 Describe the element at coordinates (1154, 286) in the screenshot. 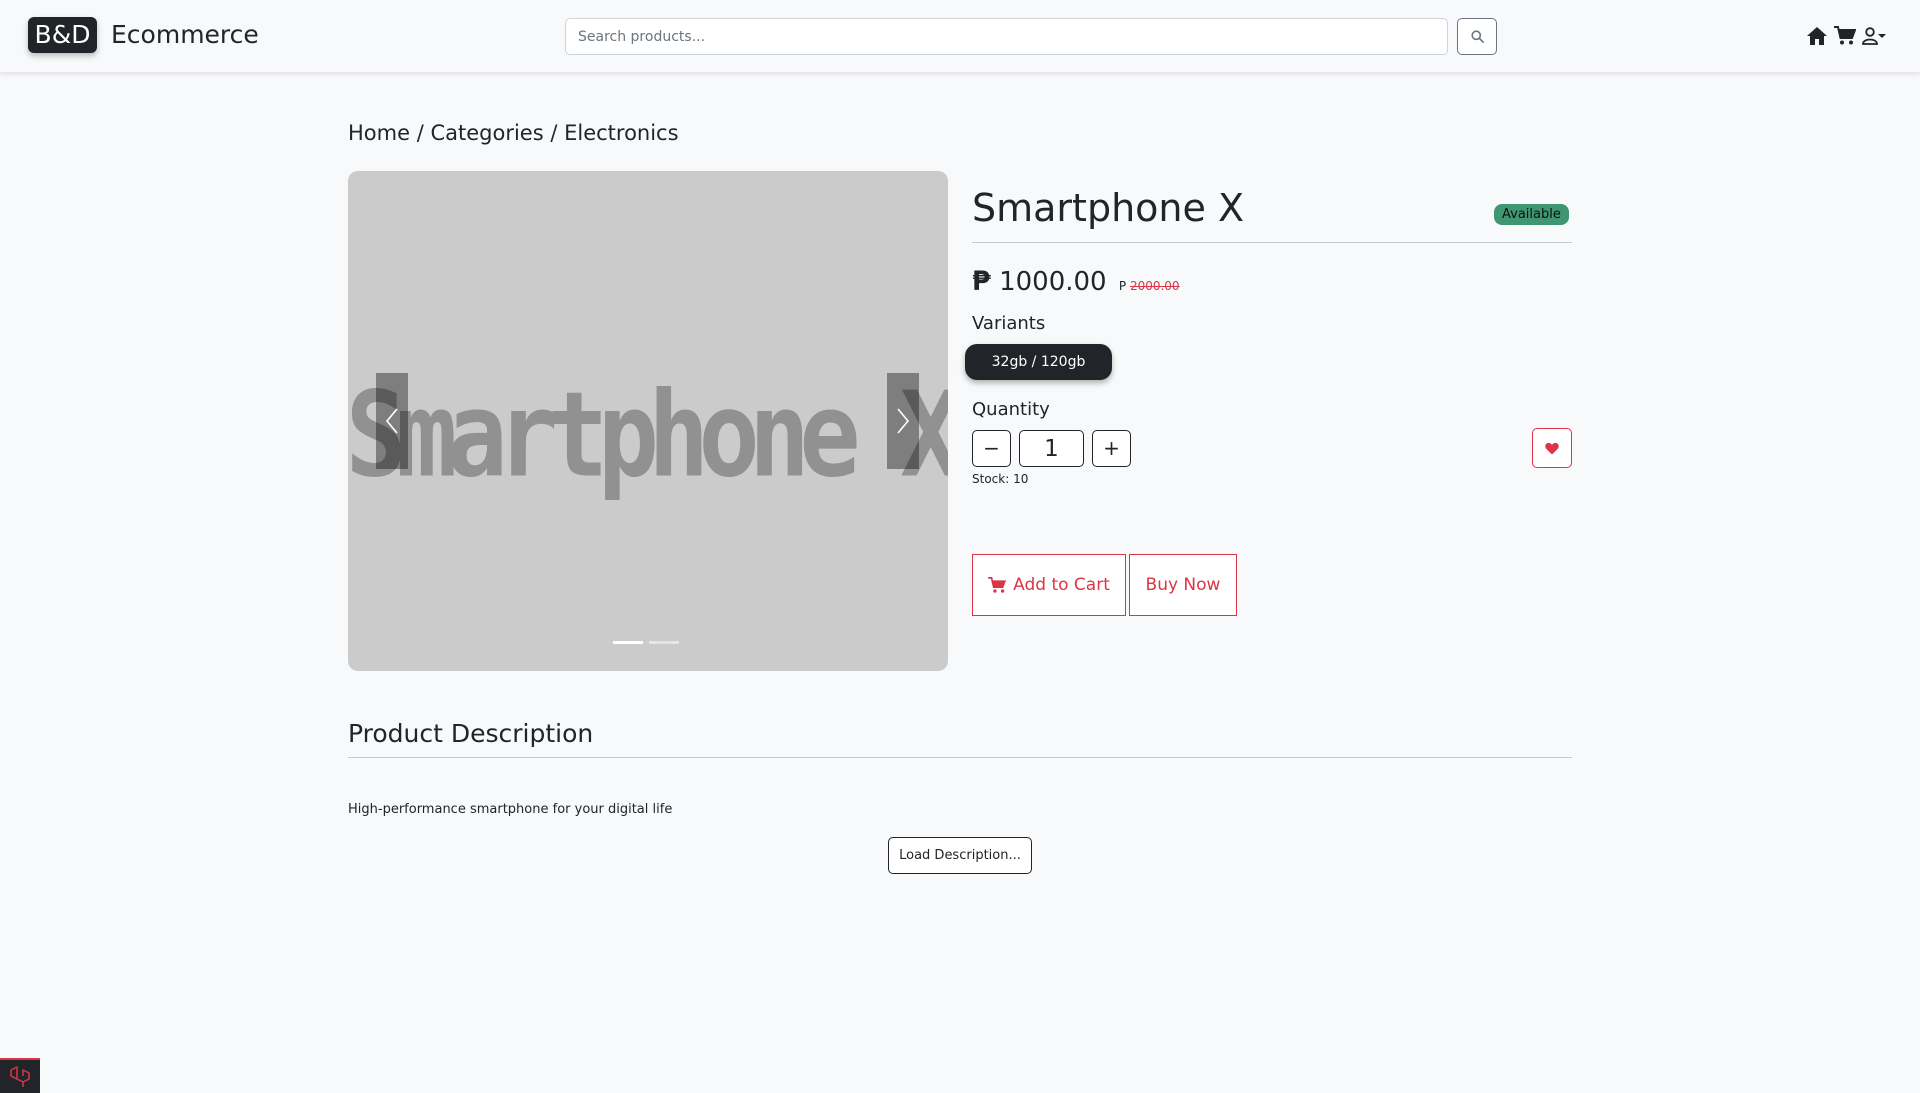

I see `old-price-value: 2000.00` at that location.